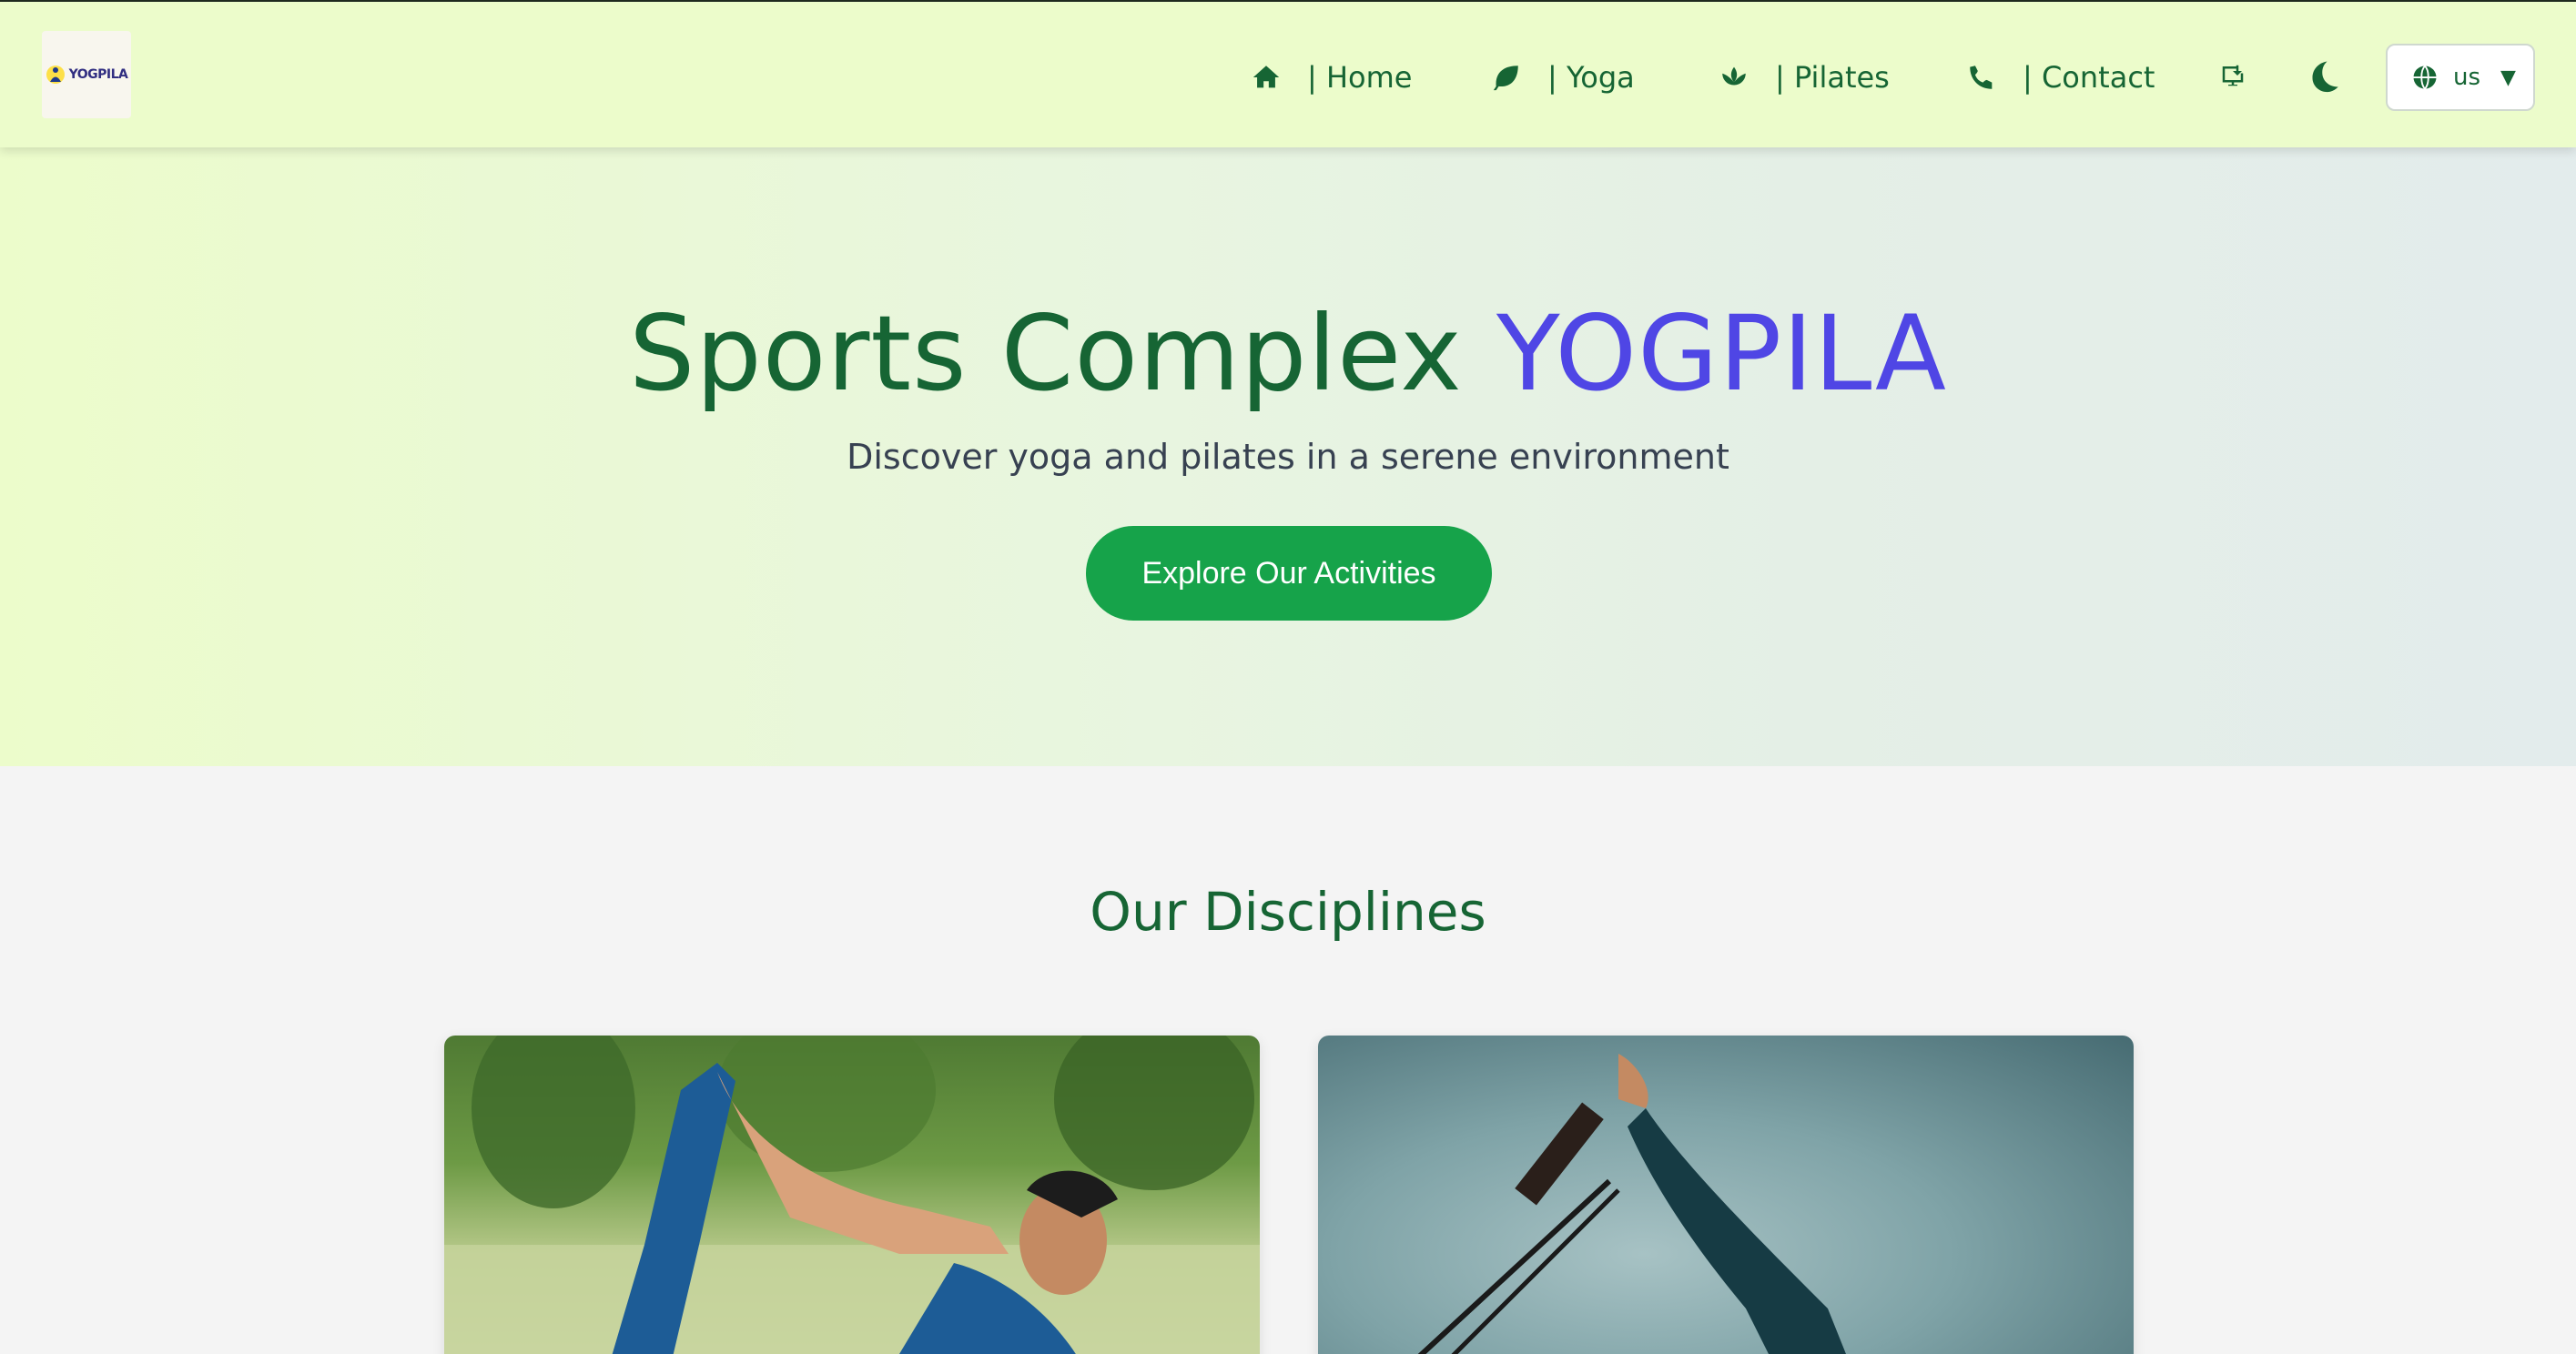  I want to click on meditation-figure-icon, so click(56, 74).